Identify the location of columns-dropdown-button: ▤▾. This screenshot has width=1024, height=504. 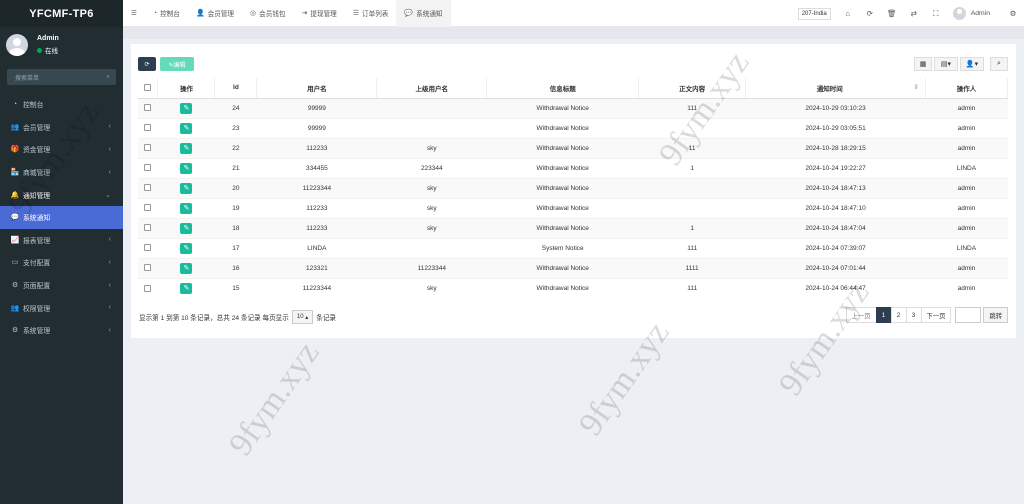
(946, 64).